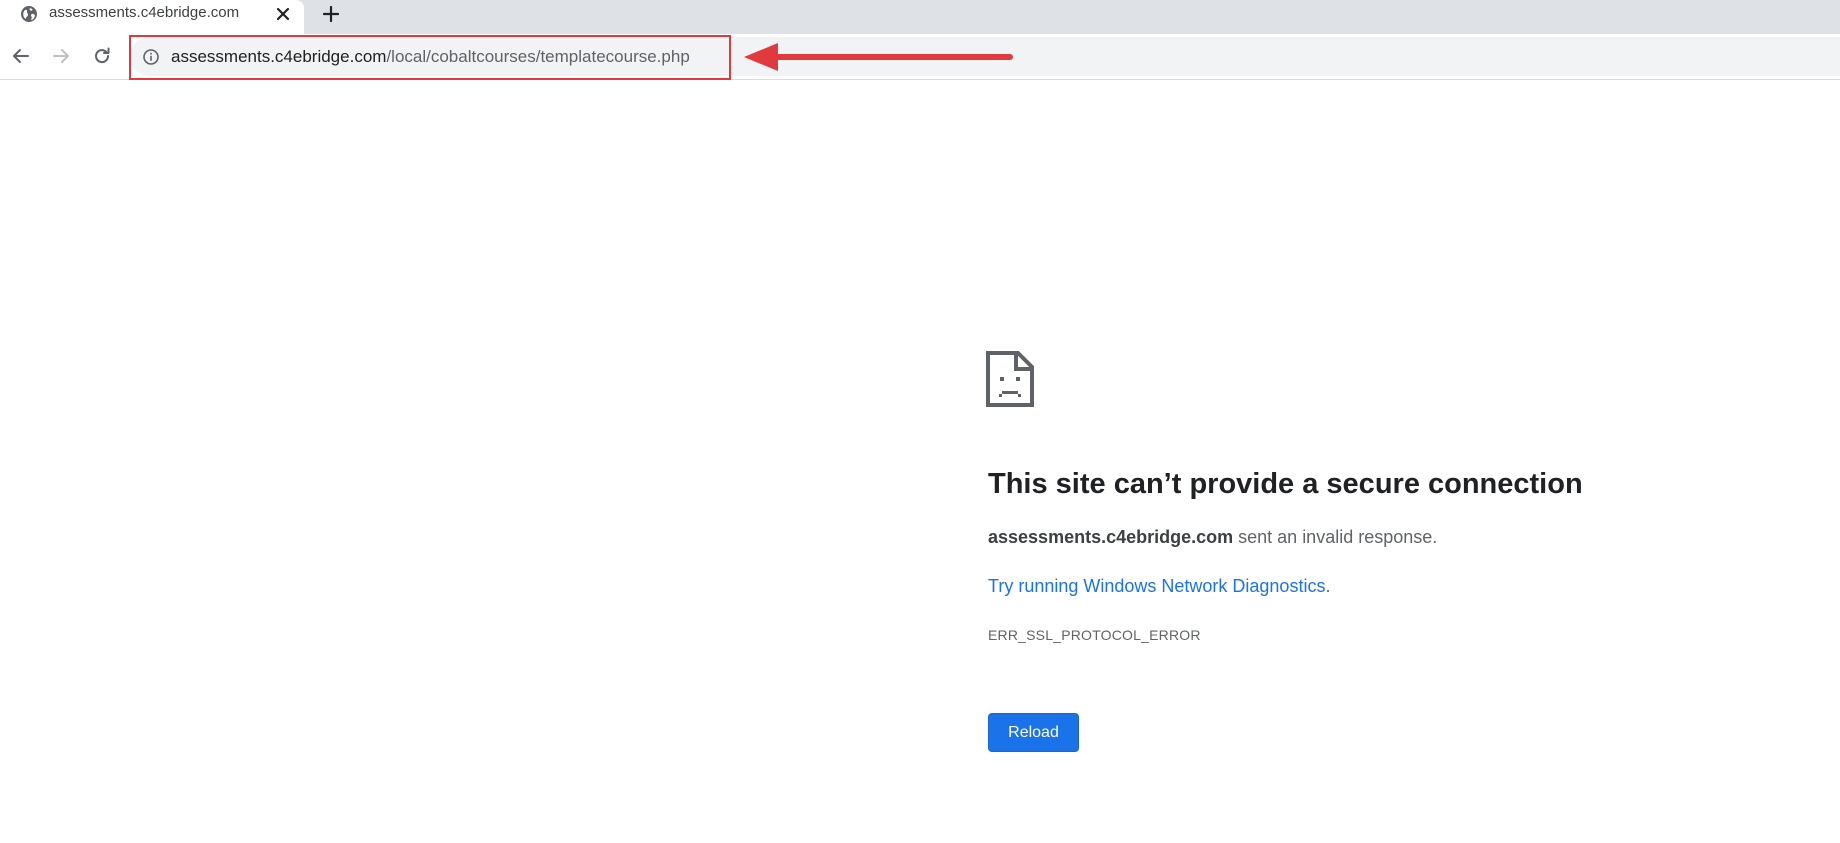 This screenshot has width=1840, height=843. Describe the element at coordinates (102, 56) in the screenshot. I see `reload-icon` at that location.